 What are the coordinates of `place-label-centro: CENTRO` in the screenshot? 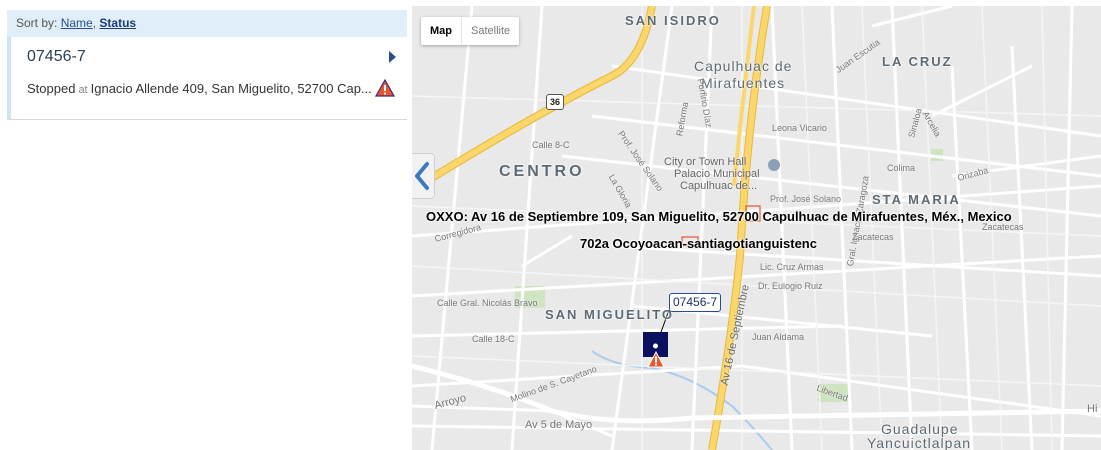 It's located at (542, 171).